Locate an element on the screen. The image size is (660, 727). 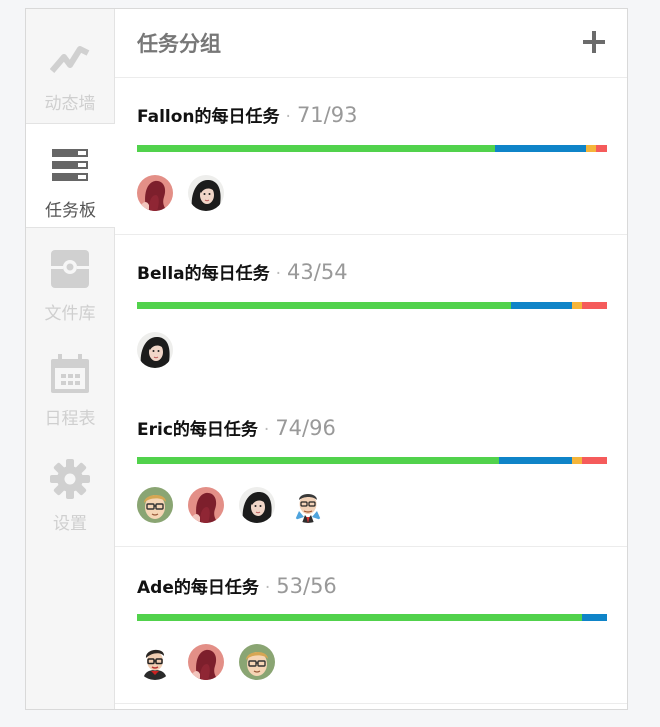
gear-icon is located at coordinates (70, 479).